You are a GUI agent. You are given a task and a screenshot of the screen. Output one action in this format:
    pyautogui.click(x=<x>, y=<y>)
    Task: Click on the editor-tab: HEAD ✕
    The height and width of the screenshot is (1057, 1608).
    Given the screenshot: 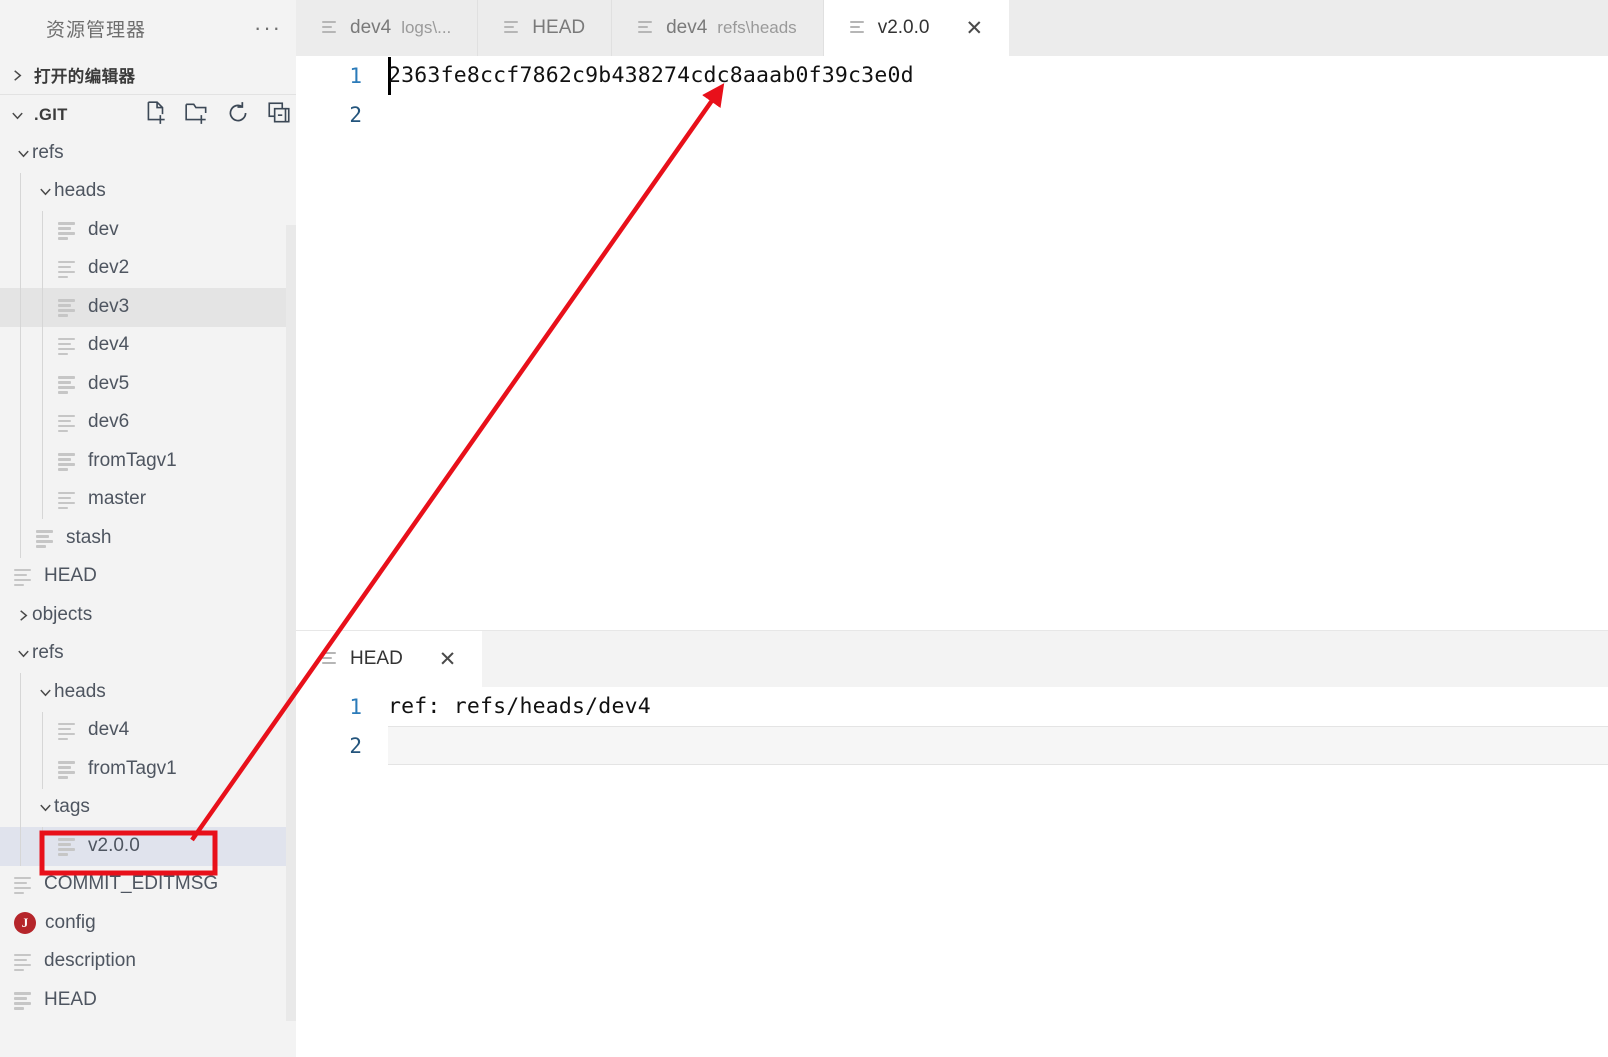 What is the action you would take?
    pyautogui.click(x=389, y=659)
    